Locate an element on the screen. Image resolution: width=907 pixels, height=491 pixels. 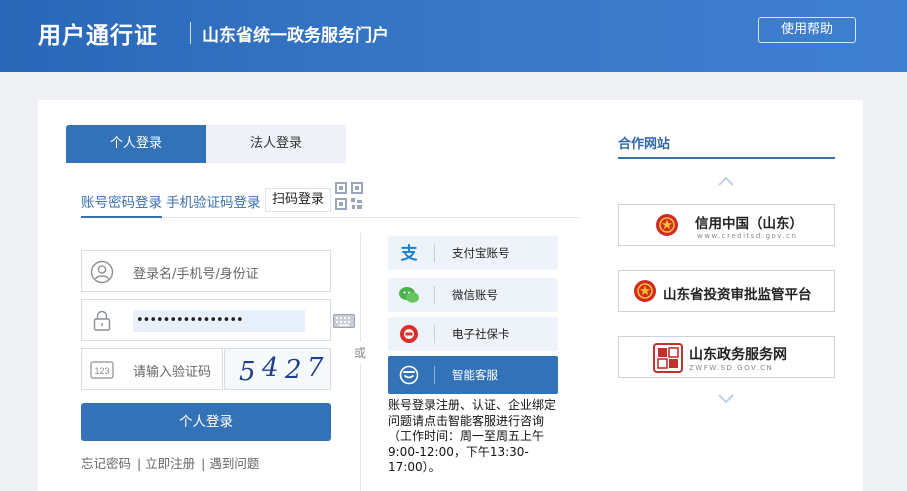
svg-text: 123 is located at coordinates (101, 371).